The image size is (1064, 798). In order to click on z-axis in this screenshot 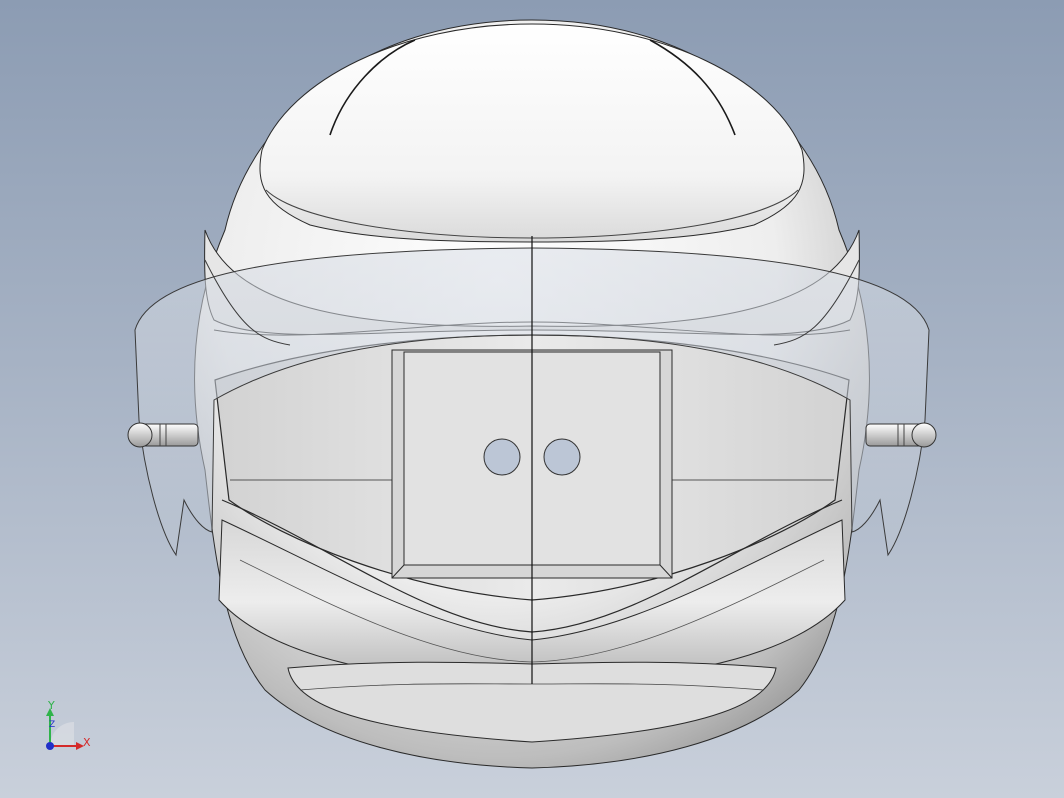, I will do `click(50, 746)`.